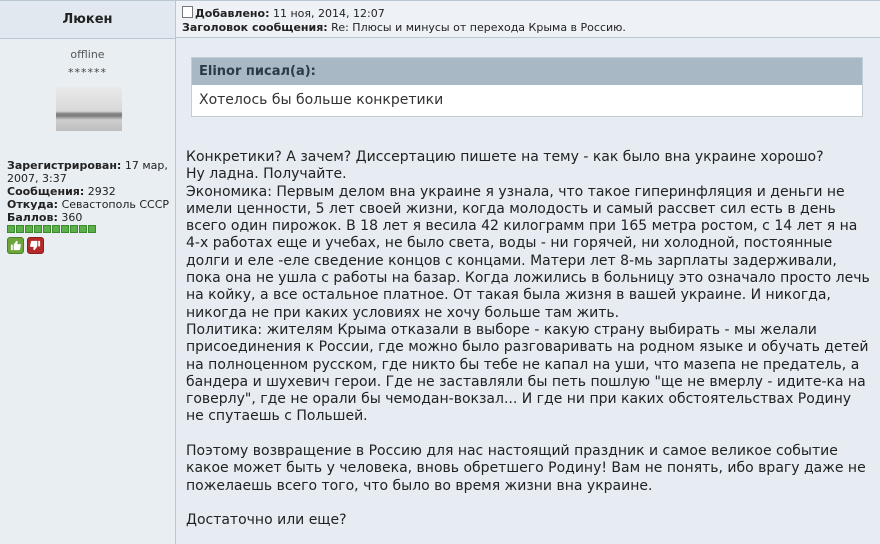  I want to click on document-icon, so click(187, 12).